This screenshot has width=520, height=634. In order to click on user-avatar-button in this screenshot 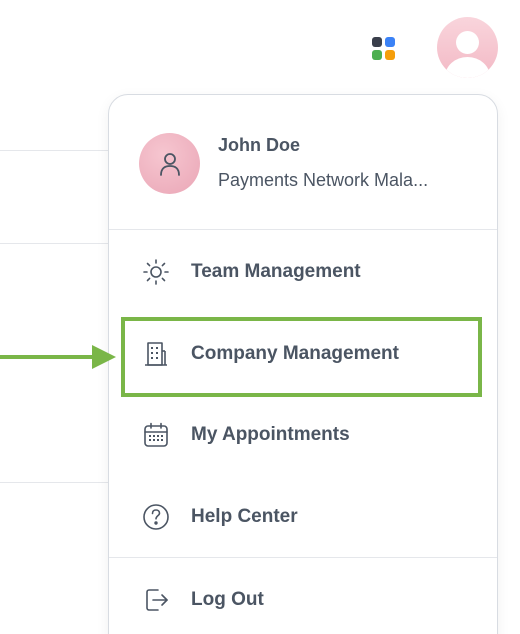, I will do `click(467, 47)`.